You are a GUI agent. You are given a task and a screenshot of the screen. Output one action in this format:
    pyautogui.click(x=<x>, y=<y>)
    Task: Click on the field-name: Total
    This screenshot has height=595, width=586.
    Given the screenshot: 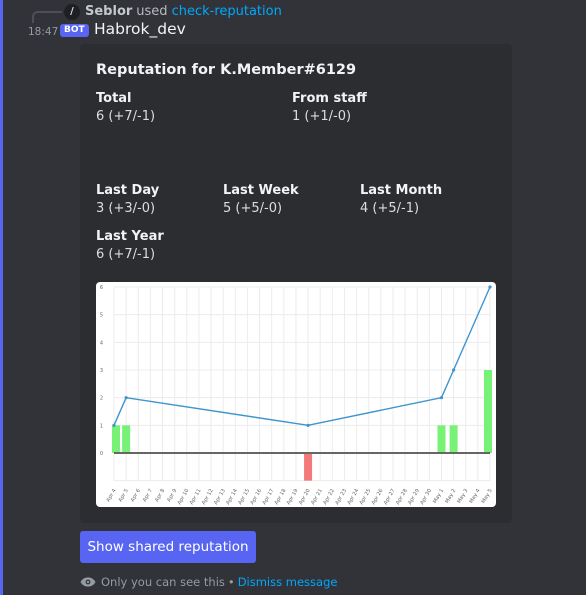 What is the action you would take?
    pyautogui.click(x=114, y=98)
    